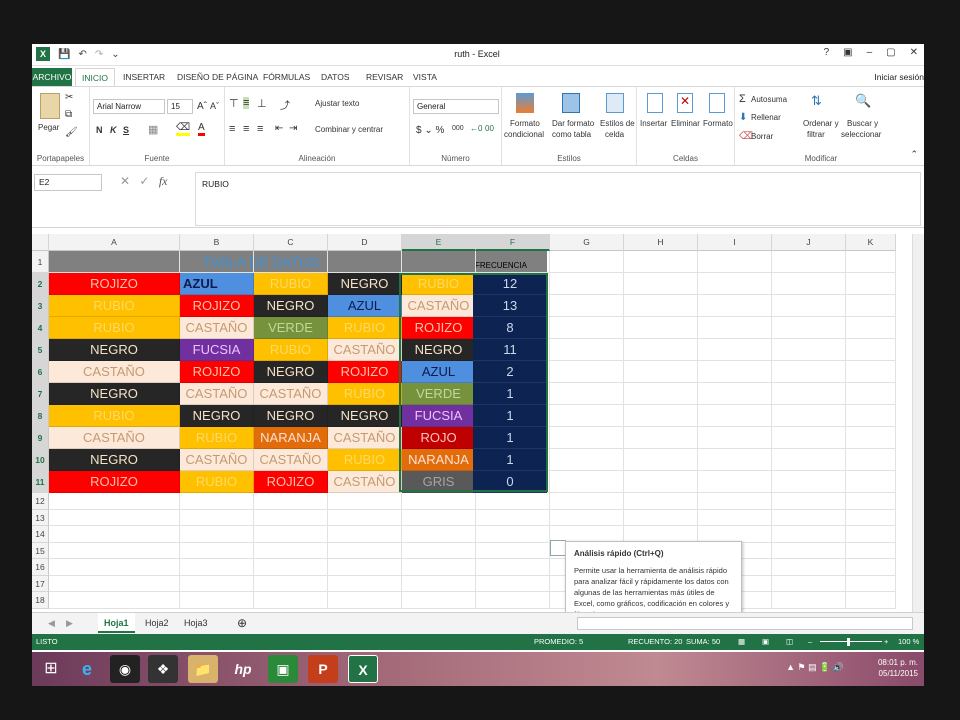 The image size is (960, 720). I want to click on cell-b4: CASTAÑO, so click(217, 328).